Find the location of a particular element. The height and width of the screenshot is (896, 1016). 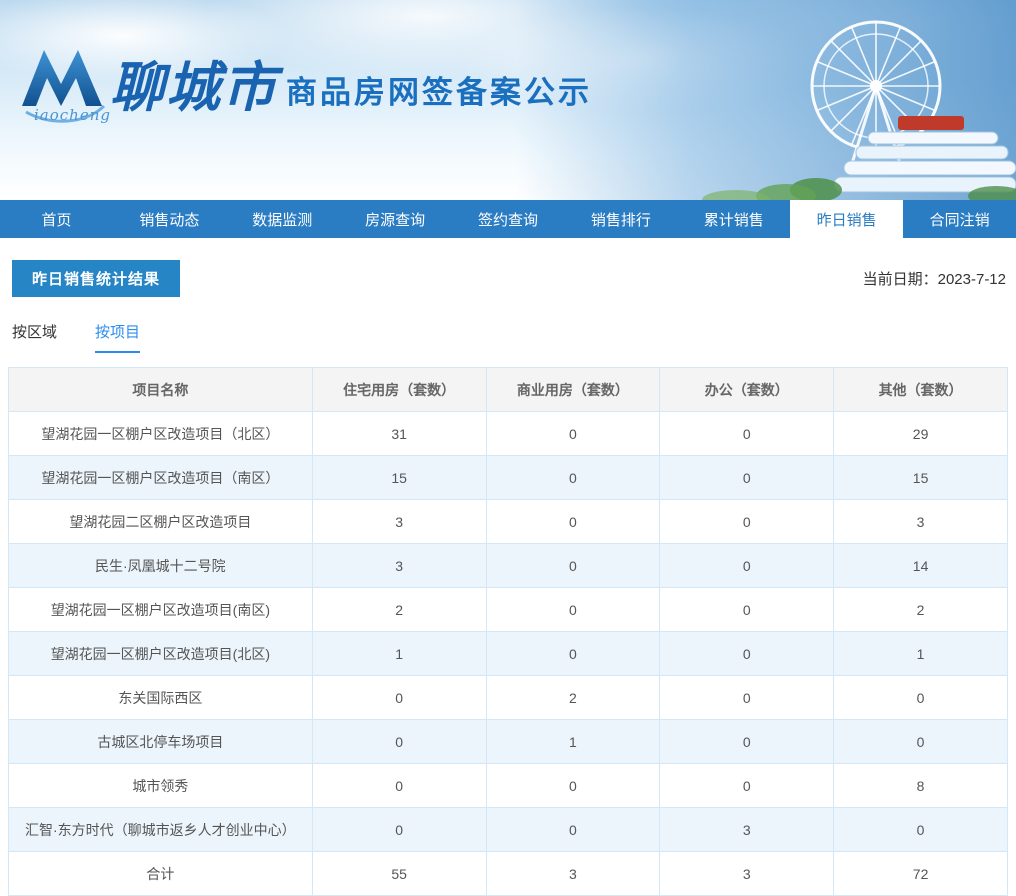

page-head: 昨日销售统计结果 当前日期：2023-7-12 is located at coordinates (509, 278).